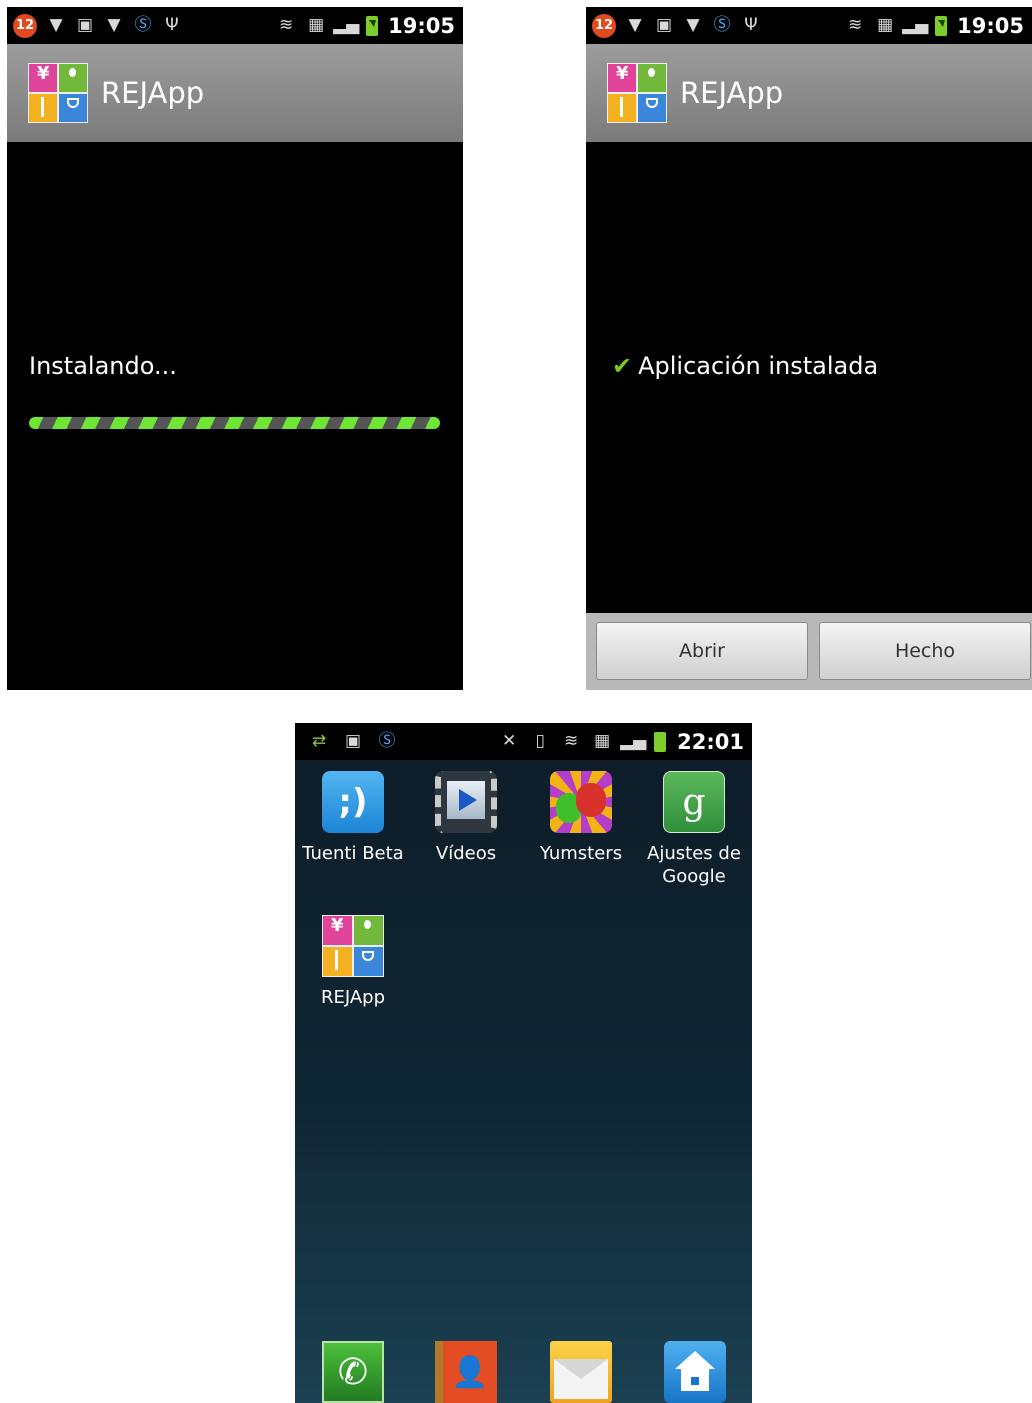 This screenshot has height=1403, width=1032. What do you see at coordinates (694, 865) in the screenshot?
I see `app-label: Ajustes de Google` at bounding box center [694, 865].